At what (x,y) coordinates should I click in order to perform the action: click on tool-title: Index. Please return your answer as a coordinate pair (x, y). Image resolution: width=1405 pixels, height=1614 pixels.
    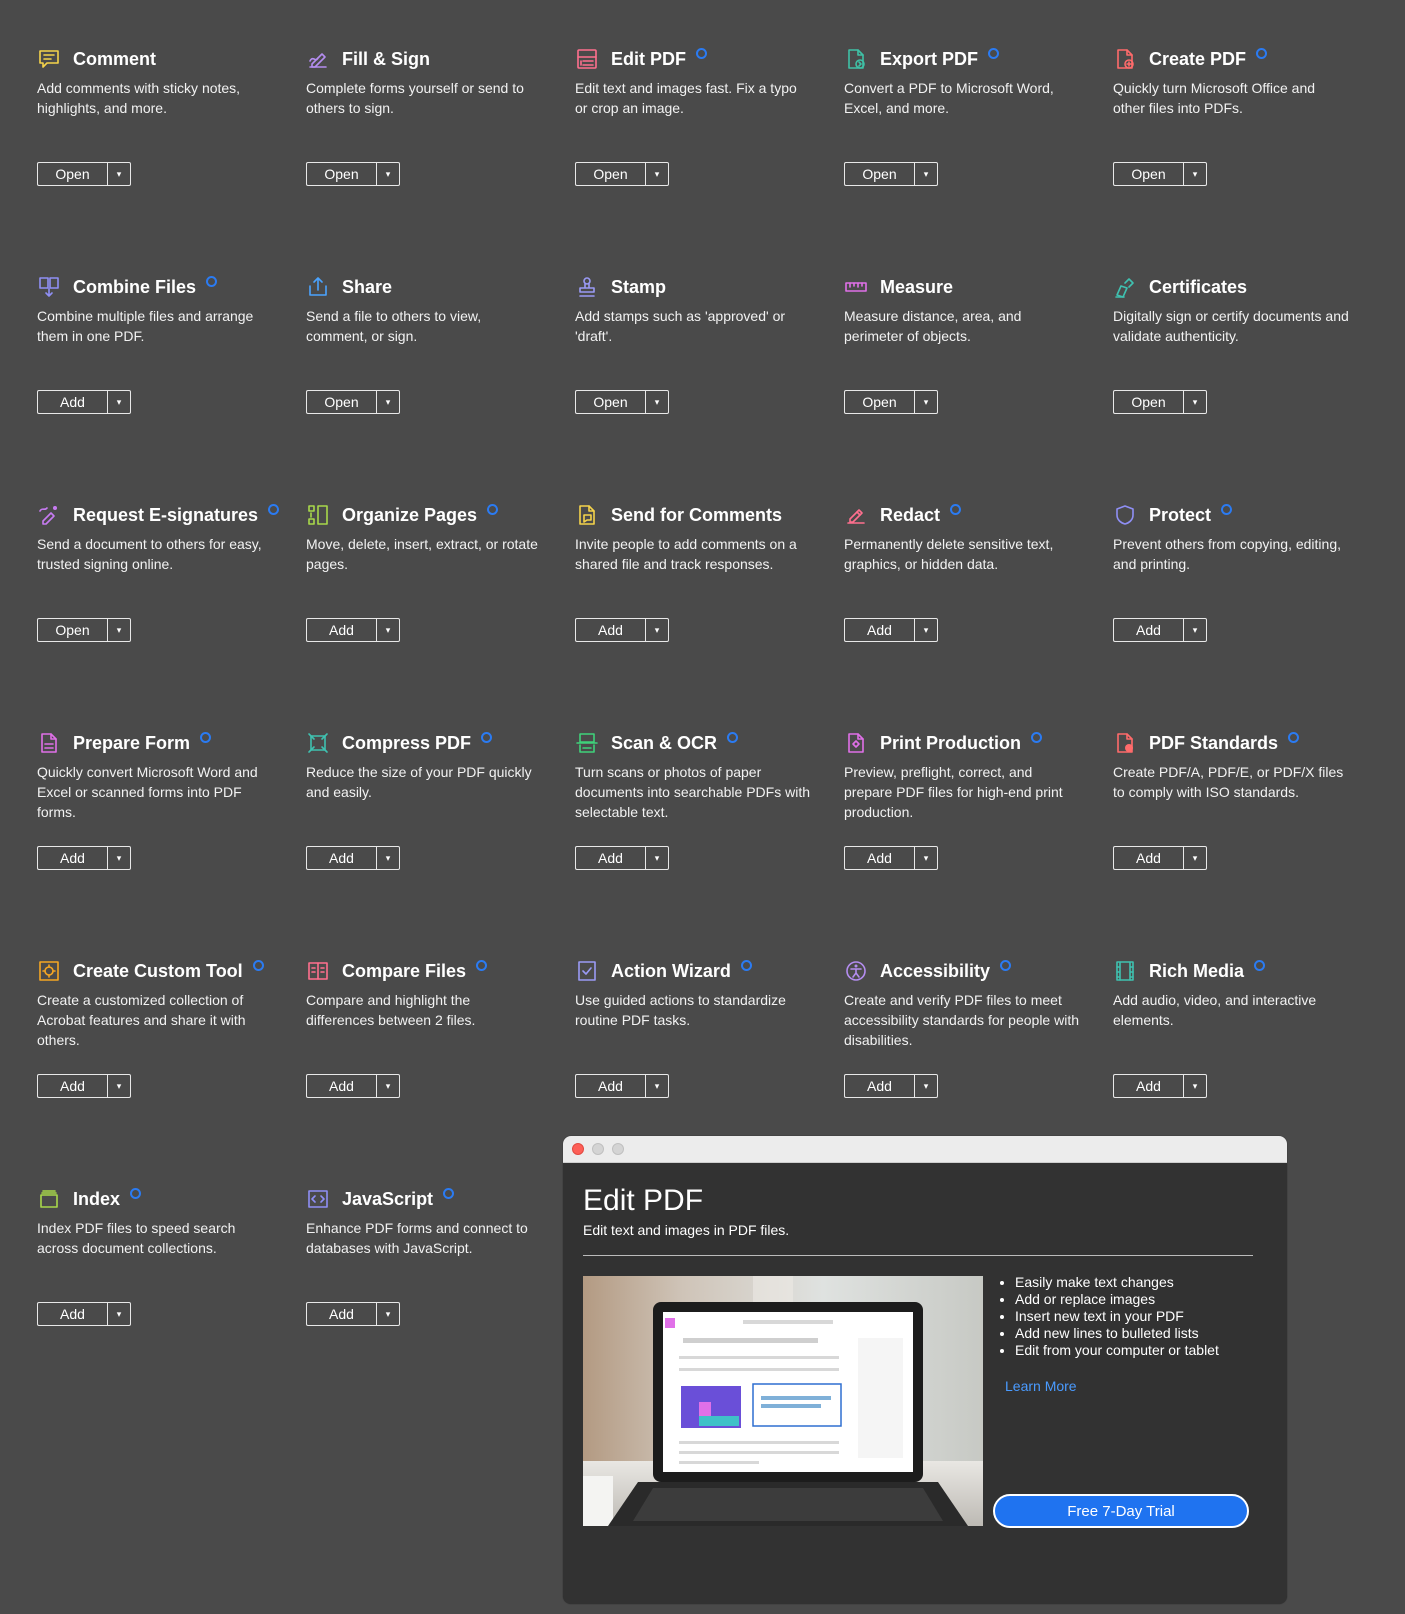
    Looking at the image, I should click on (96, 1199).